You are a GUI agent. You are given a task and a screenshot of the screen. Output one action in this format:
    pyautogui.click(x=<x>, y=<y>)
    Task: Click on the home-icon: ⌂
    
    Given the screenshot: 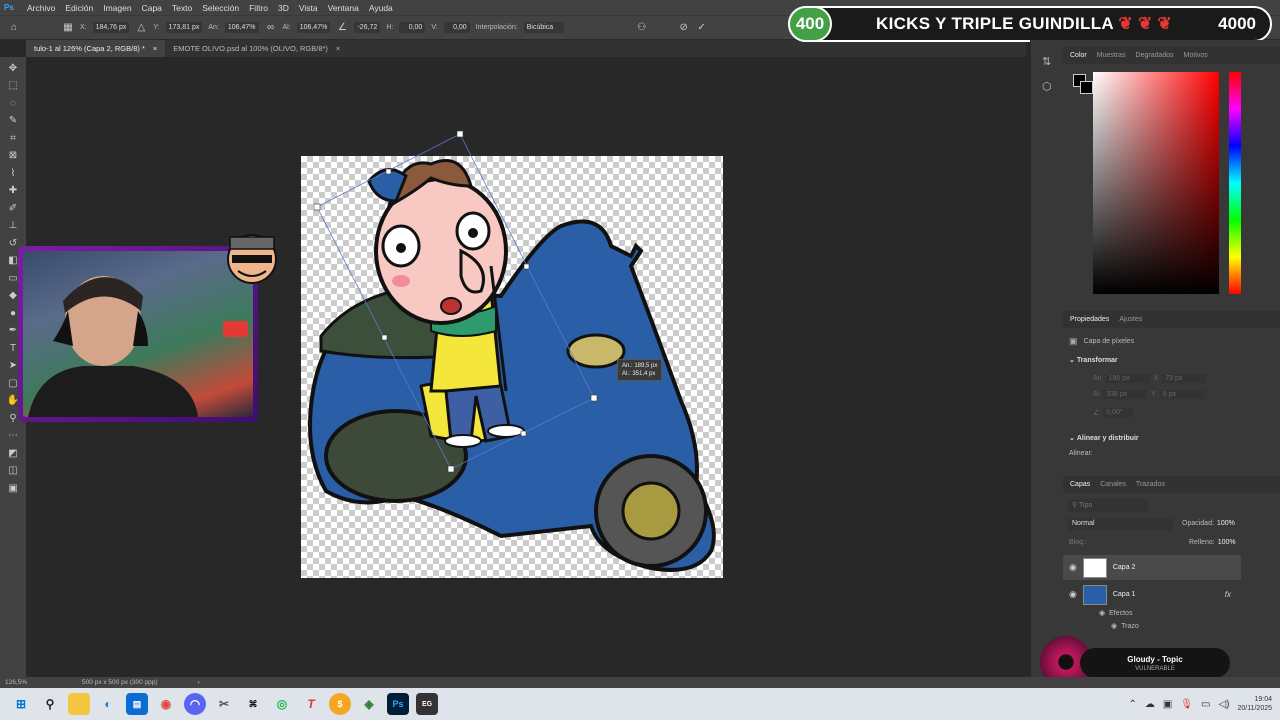 What is the action you would take?
    pyautogui.click(x=14, y=28)
    